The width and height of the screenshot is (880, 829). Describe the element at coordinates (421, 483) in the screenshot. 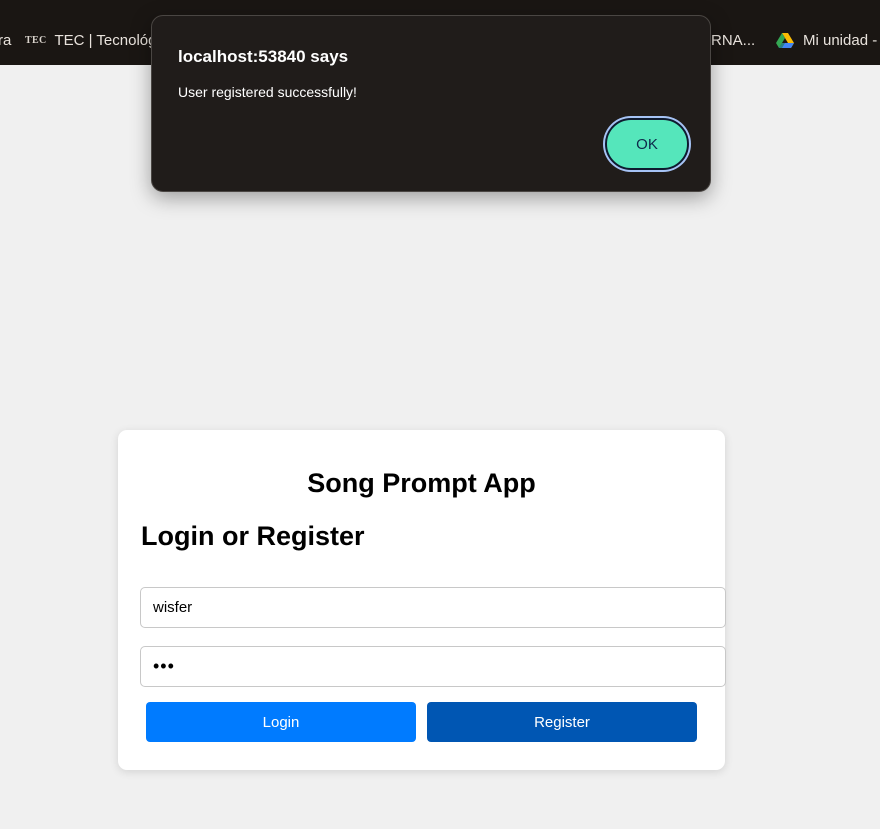

I see `app-title: Song Prompt App` at that location.